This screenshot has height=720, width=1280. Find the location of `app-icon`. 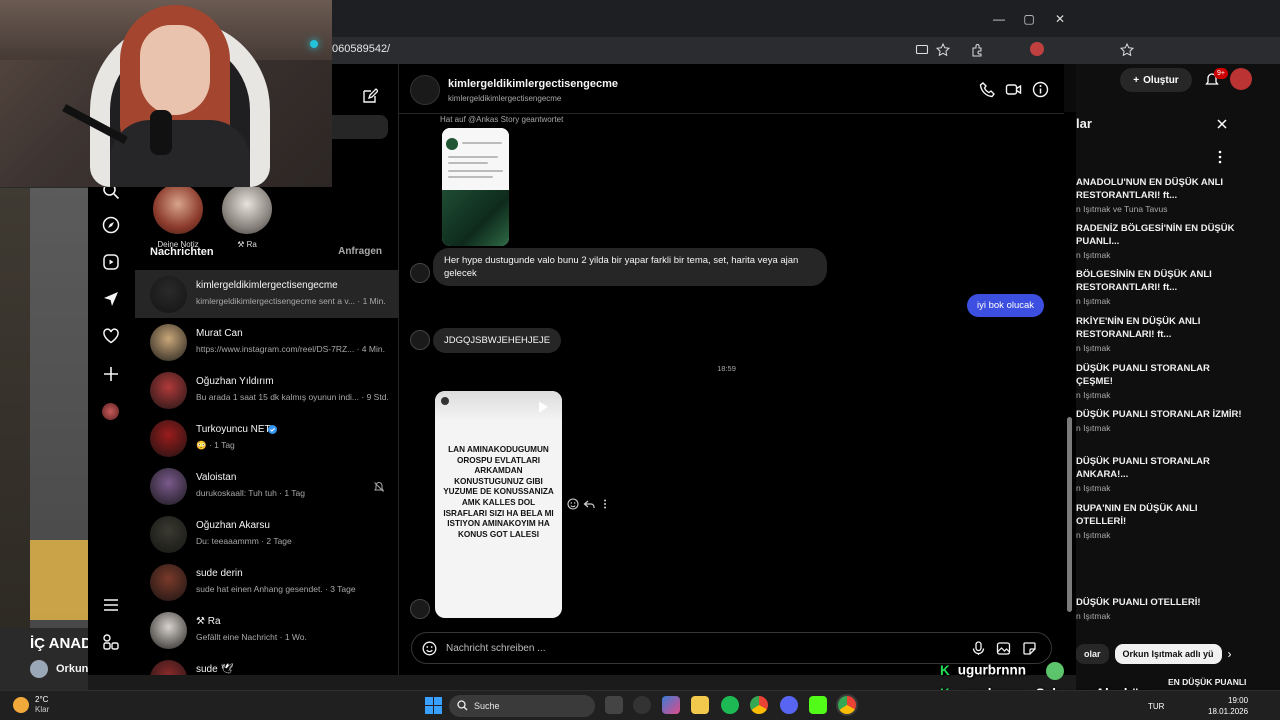

app-icon is located at coordinates (642, 705).